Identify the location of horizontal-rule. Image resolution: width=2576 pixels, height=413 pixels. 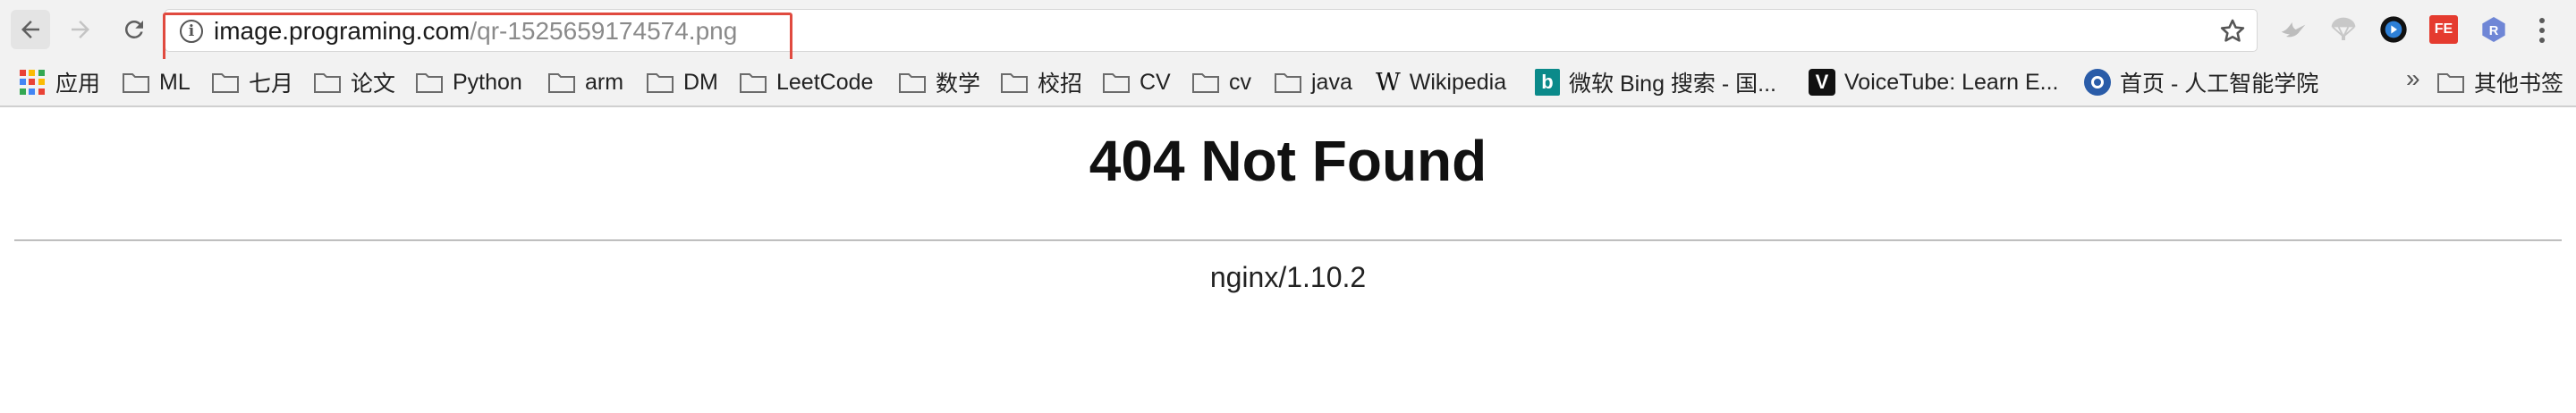
(1288, 240).